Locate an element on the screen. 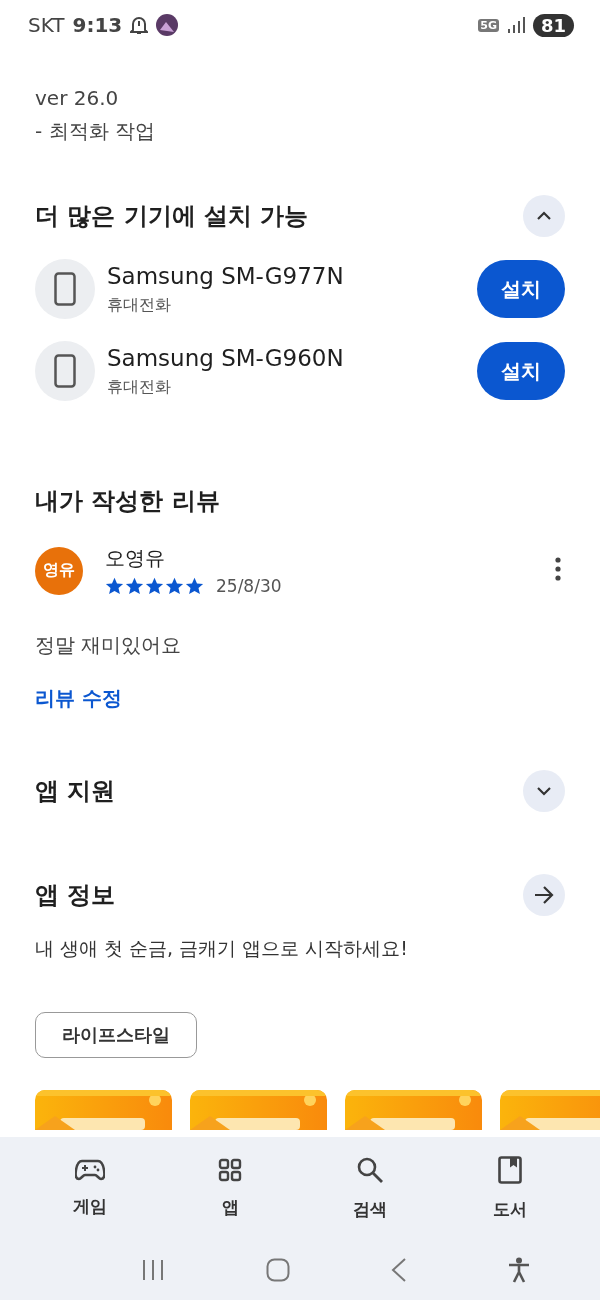 The width and height of the screenshot is (600, 1300). section-title: 더 많은 기기에 설치 가능 is located at coordinates (172, 216).